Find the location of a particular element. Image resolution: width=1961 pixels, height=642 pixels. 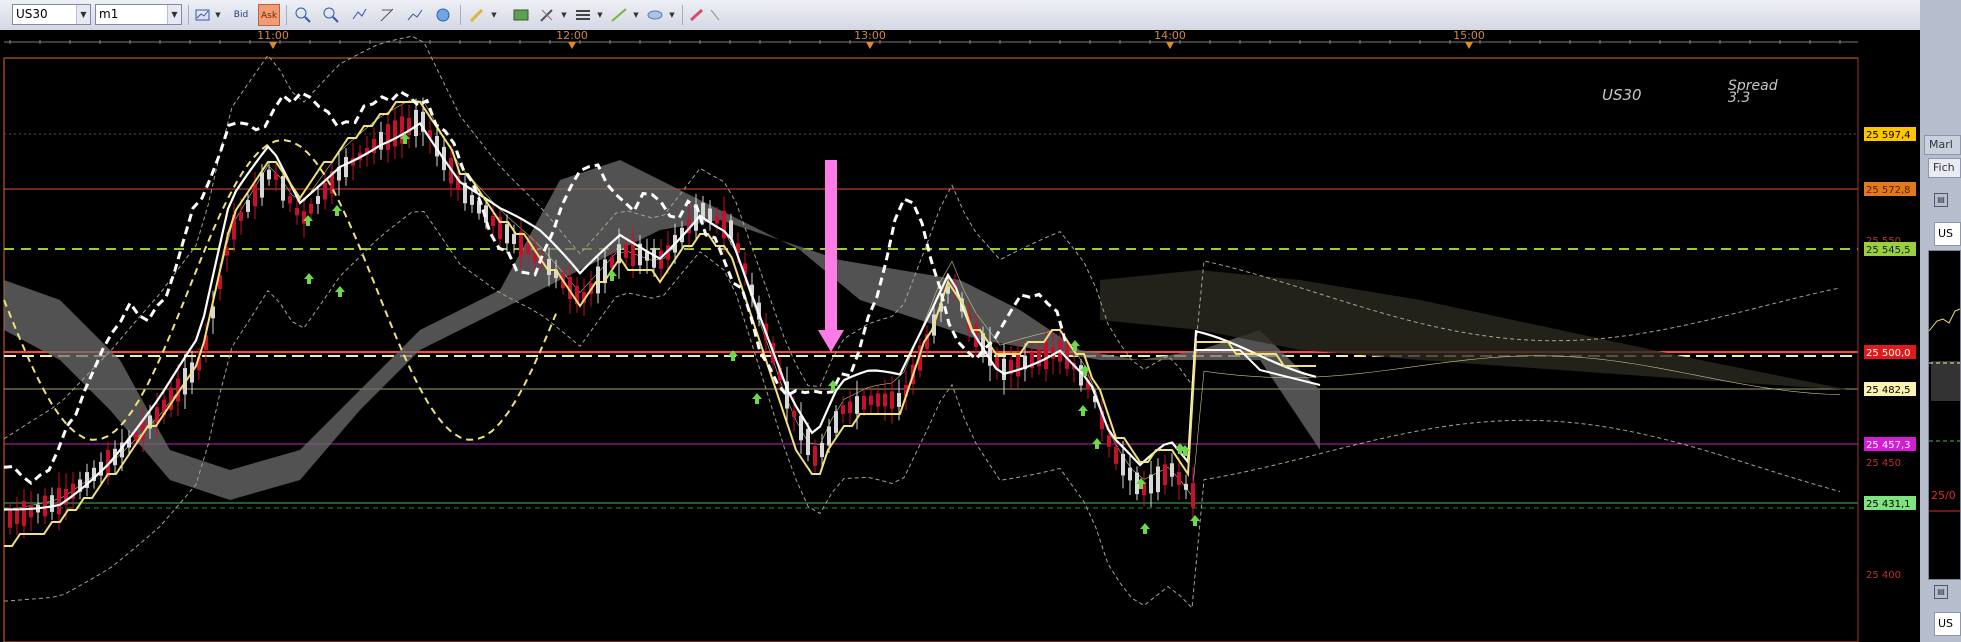

bid-label: Bid is located at coordinates (241, 15).